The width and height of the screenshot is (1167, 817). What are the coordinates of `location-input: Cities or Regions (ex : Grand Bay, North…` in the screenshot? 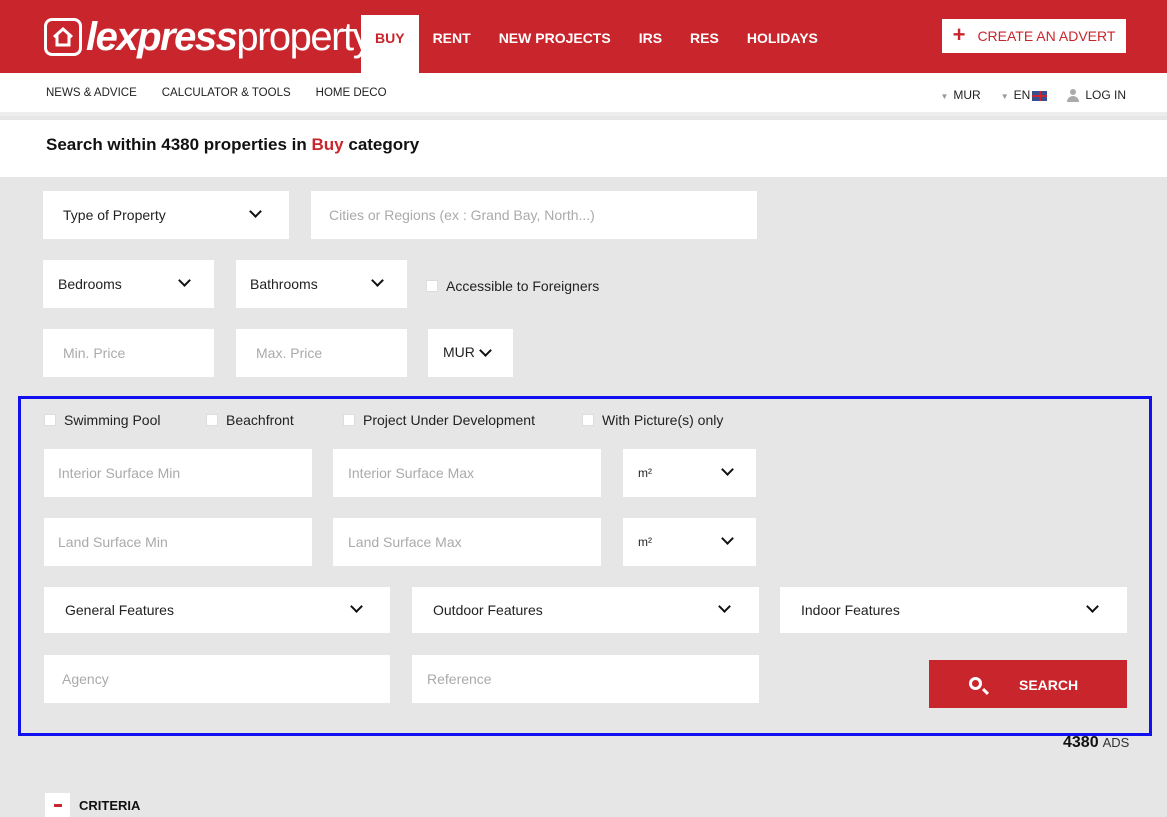 It's located at (534, 215).